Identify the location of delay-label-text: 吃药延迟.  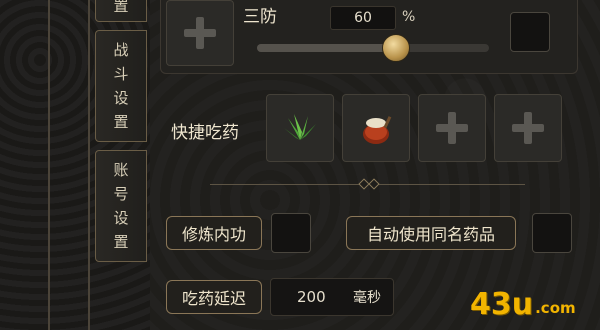
(213, 298).